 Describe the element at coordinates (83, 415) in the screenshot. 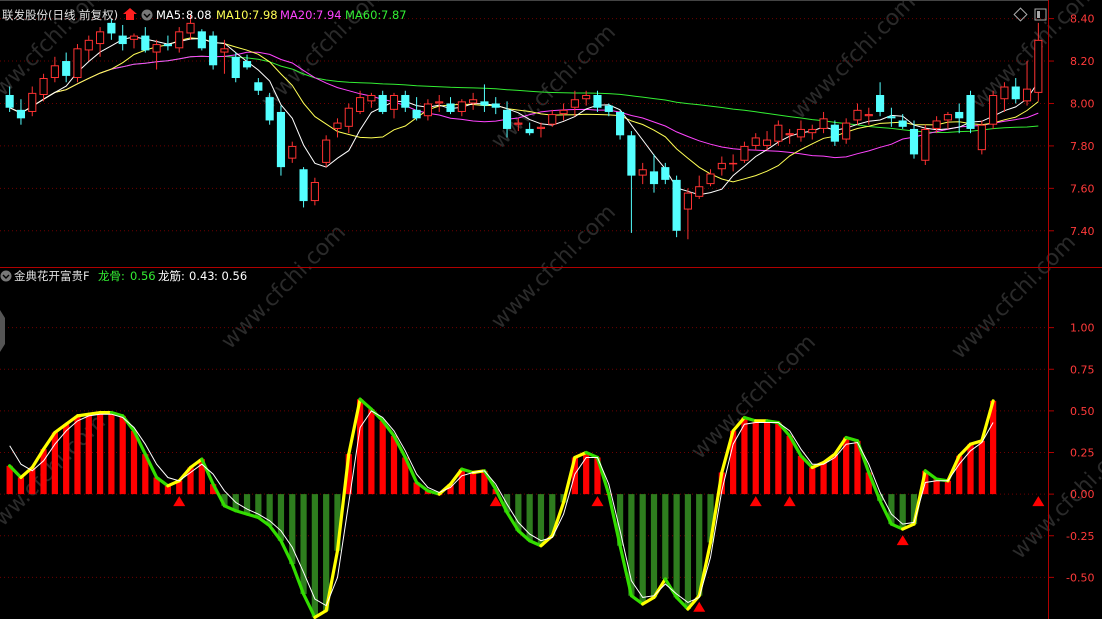

I see `bone-line-segment` at that location.